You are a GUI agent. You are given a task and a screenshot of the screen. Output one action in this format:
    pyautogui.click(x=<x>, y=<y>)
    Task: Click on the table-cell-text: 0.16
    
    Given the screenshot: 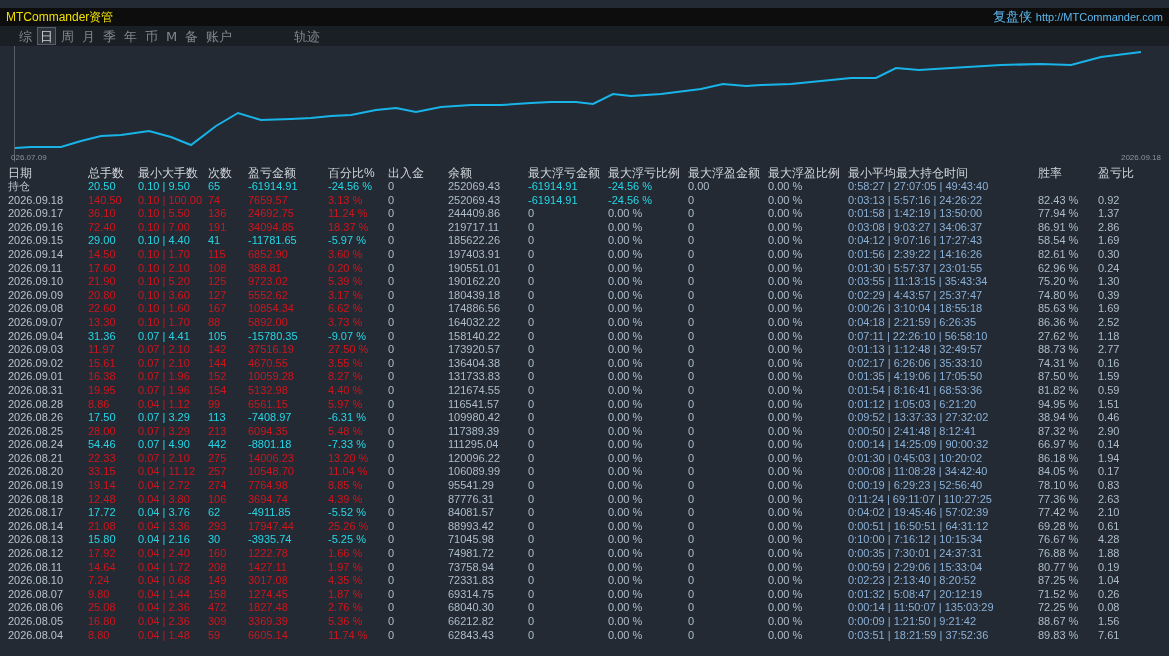 What is the action you would take?
    pyautogui.click(x=1109, y=363)
    